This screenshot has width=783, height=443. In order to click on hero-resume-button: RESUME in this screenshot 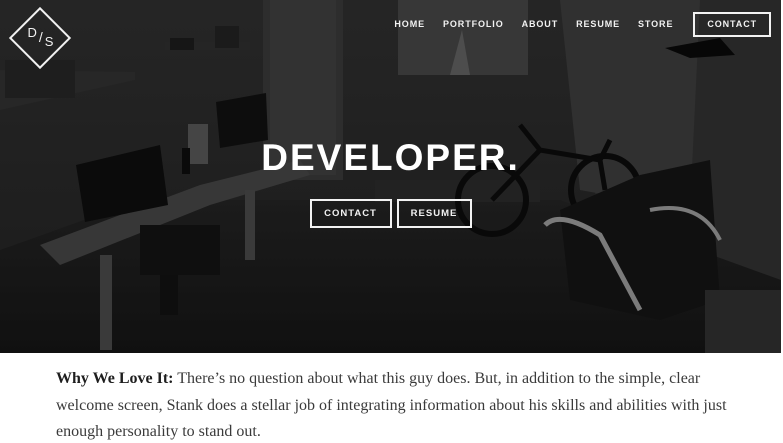, I will do `click(434, 213)`.